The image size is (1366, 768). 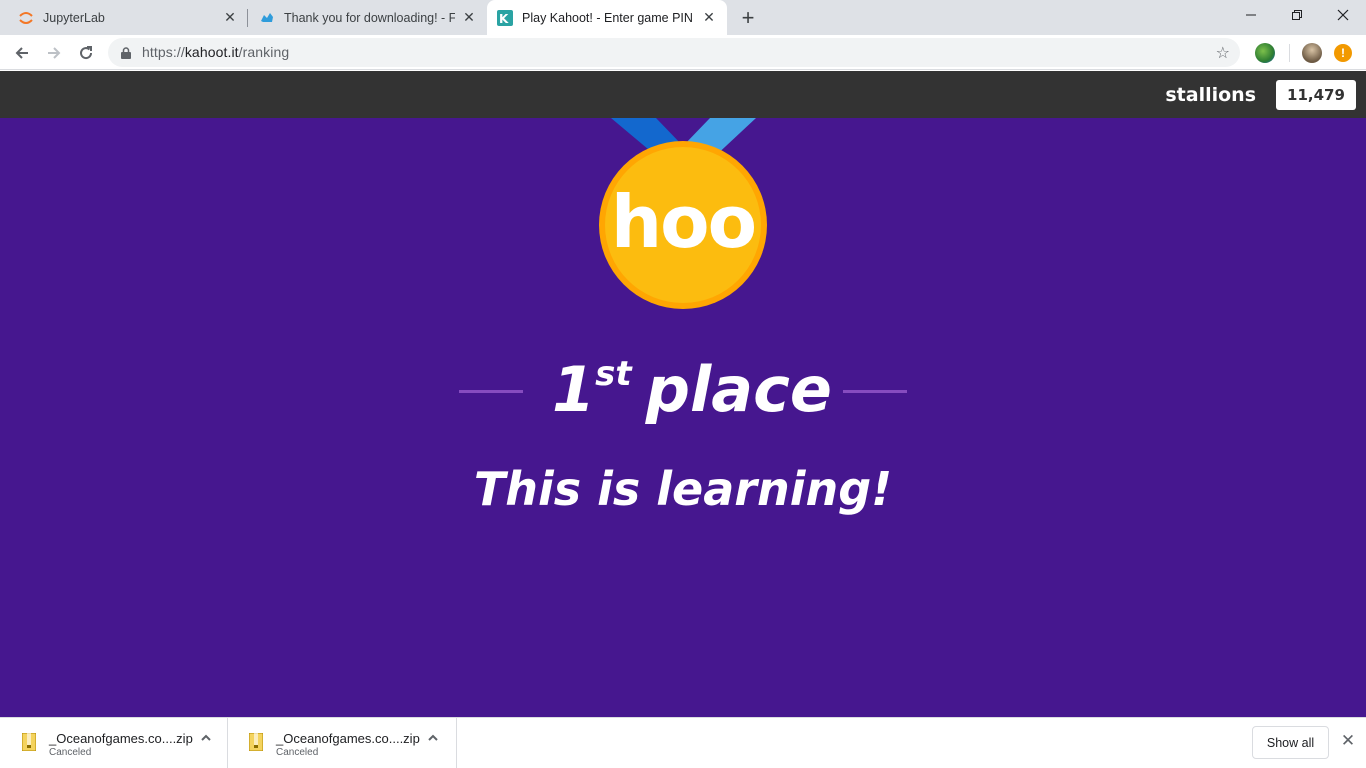 I want to click on lock-icon, so click(x=126, y=55).